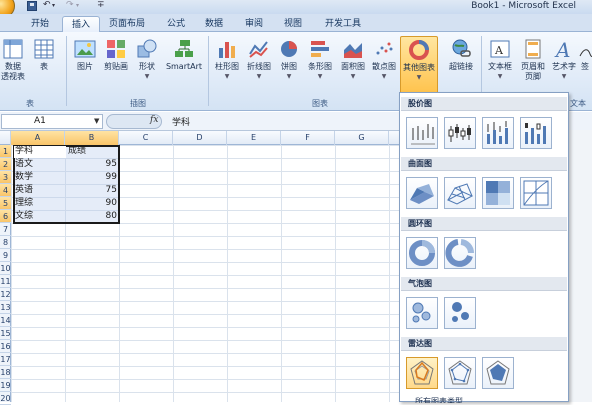 The width and height of the screenshot is (592, 405). I want to click on column-chart-label: 柱形图, so click(227, 66).